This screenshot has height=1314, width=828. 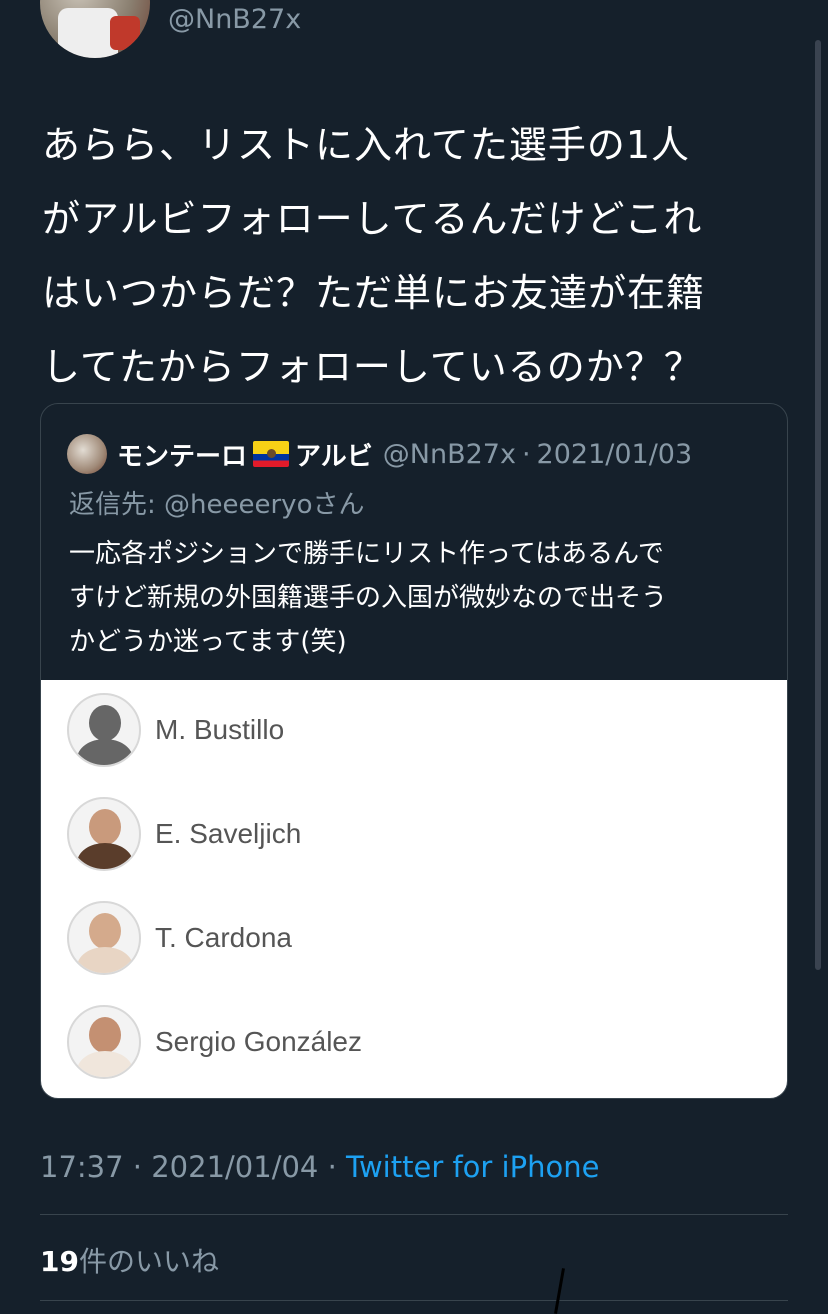 What do you see at coordinates (417, 1042) in the screenshot?
I see `player-row: Sergio González` at bounding box center [417, 1042].